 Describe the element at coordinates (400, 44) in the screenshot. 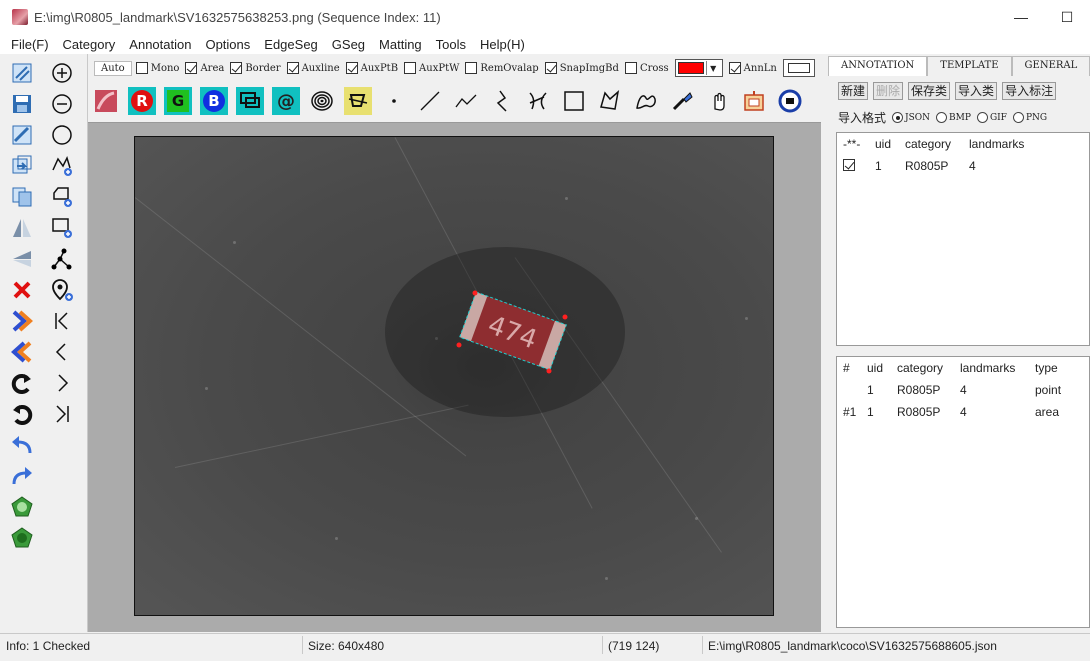

I see `menu-matting: Matting` at that location.